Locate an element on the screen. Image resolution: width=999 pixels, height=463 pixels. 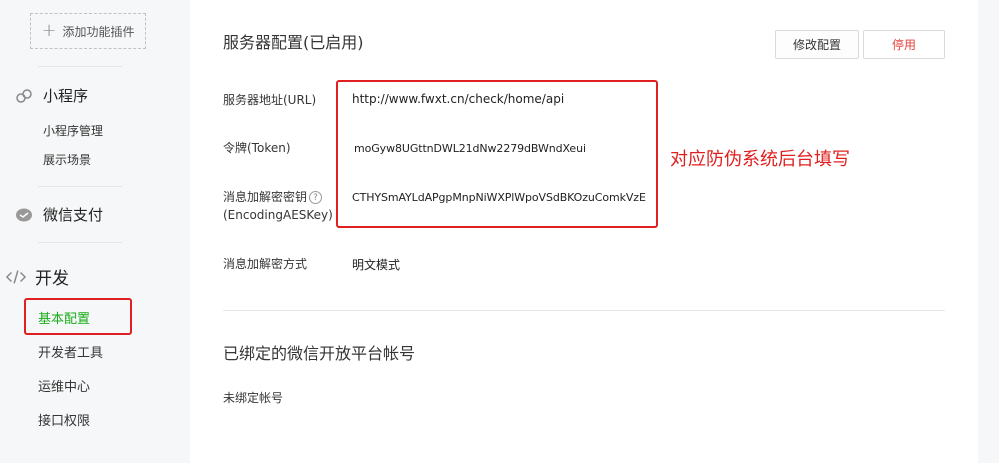
sidebar-category-label: 小程序 is located at coordinates (66, 96).